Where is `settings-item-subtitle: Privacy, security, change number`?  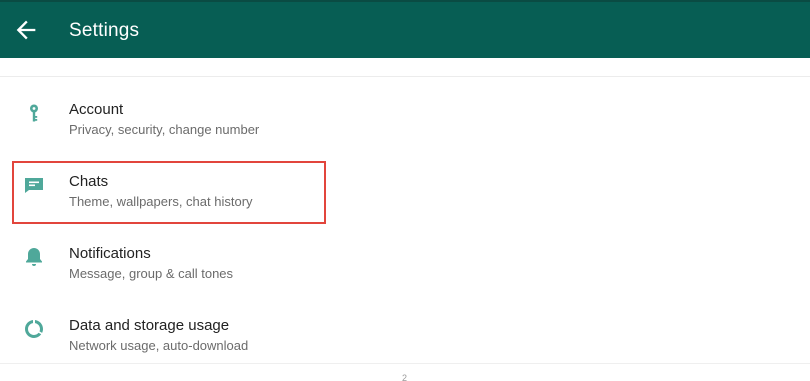 settings-item-subtitle: Privacy, security, change number is located at coordinates (164, 129).